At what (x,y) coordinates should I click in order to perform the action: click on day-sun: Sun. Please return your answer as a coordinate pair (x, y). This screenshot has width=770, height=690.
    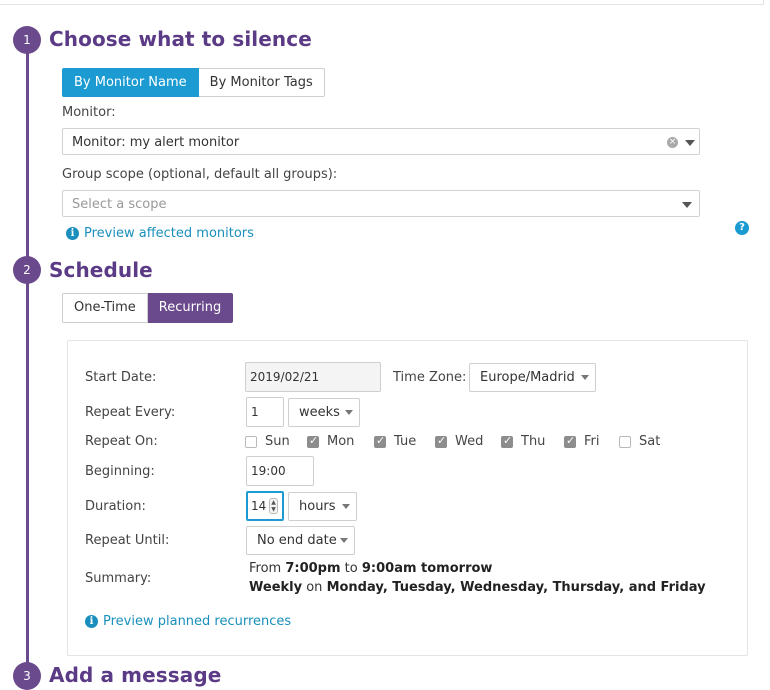
    Looking at the image, I should click on (267, 441).